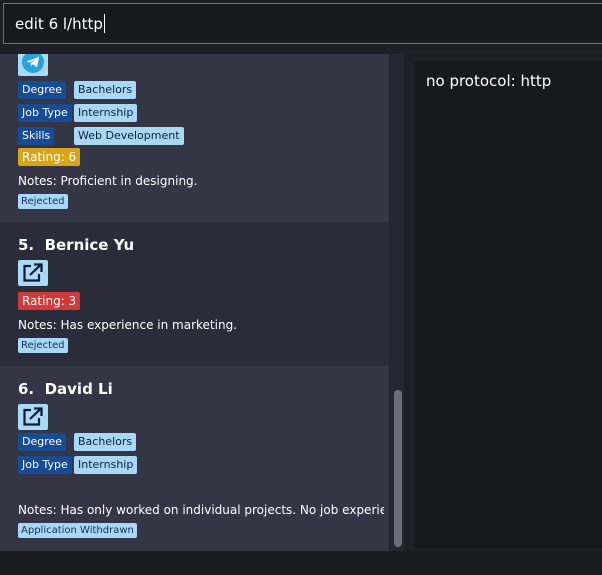 The height and width of the screenshot is (575, 602). I want to click on telegram-link-button, so click(33, 65).